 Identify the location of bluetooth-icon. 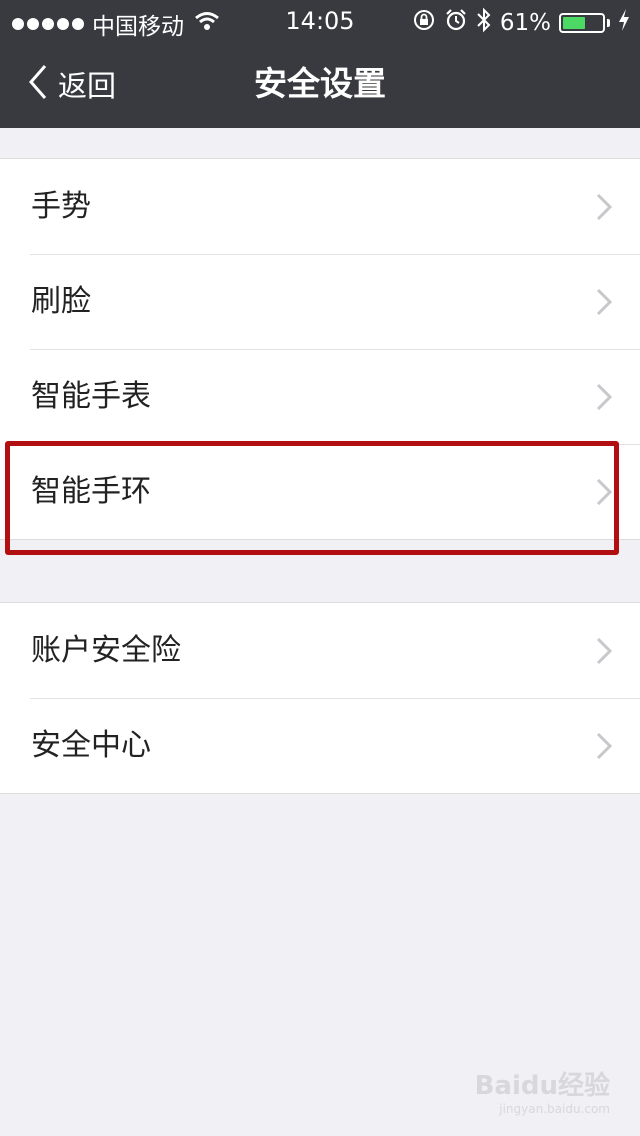
(484, 23).